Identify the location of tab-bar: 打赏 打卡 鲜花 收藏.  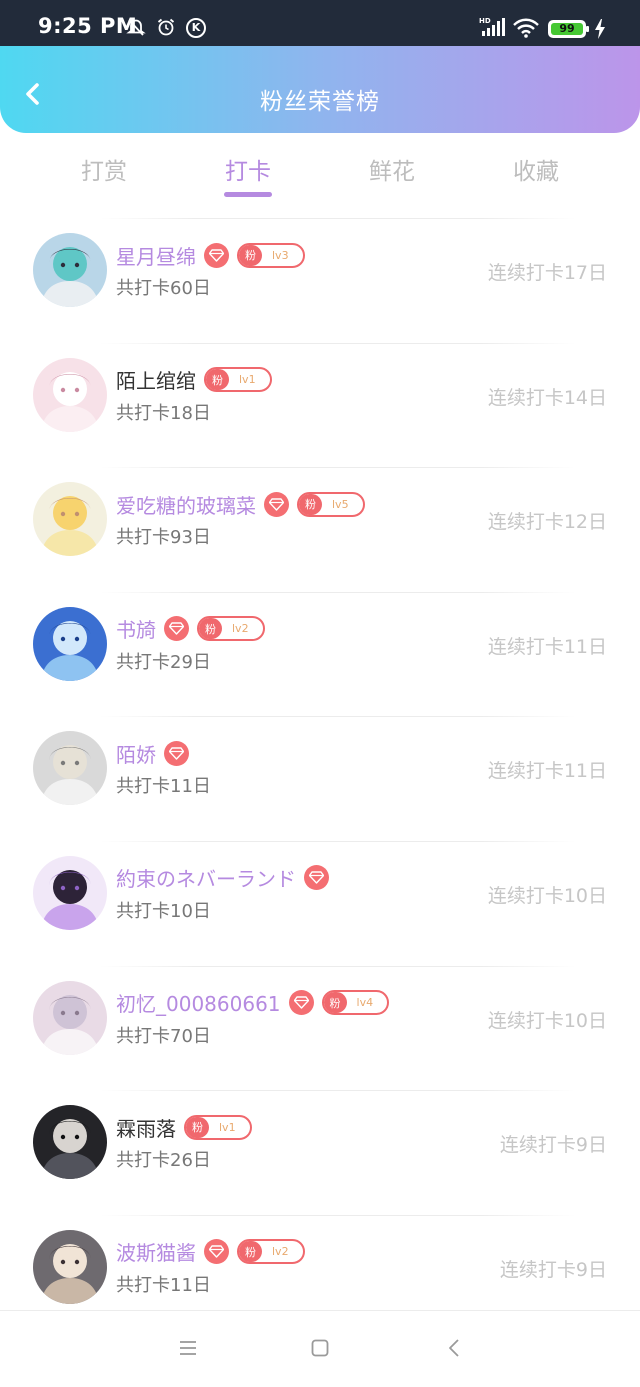
(320, 169).